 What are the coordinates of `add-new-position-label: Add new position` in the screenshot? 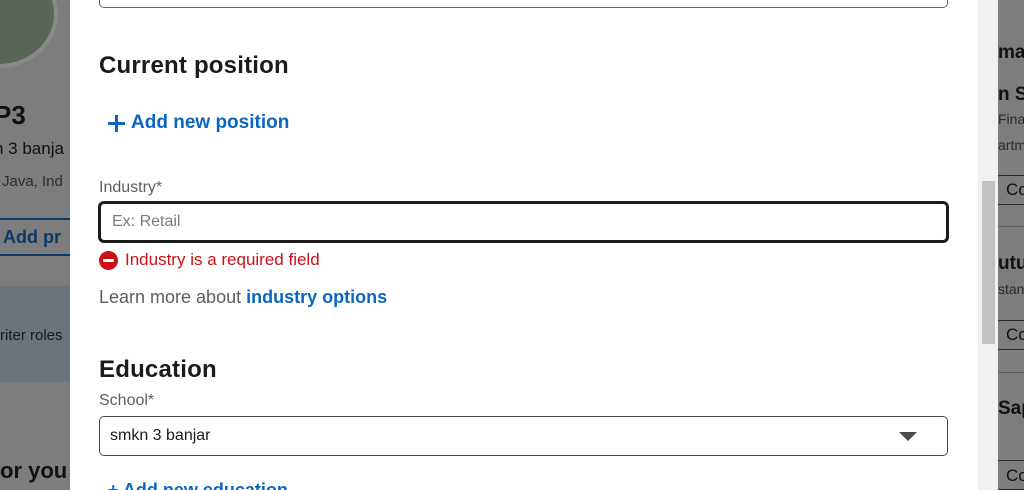 It's located at (210, 122).